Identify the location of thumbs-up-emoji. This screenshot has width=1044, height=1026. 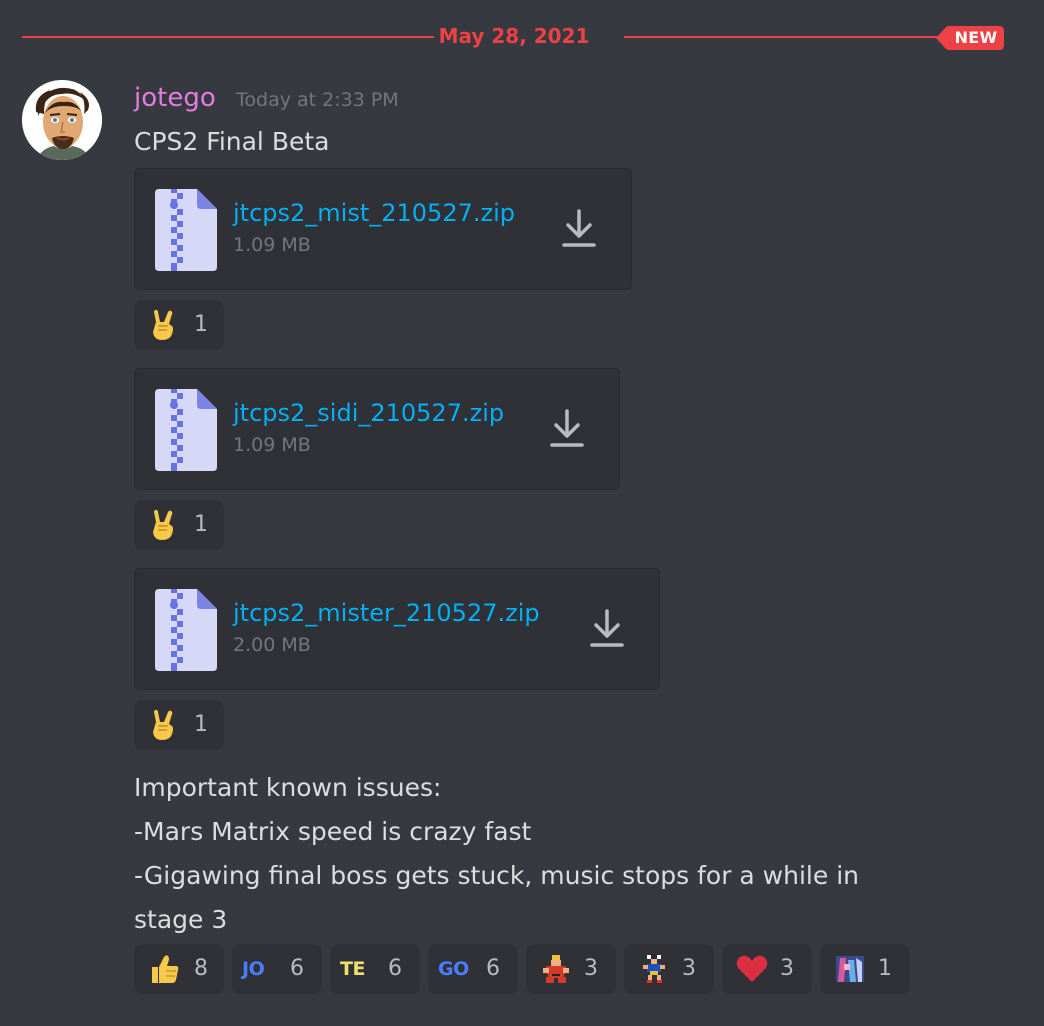
(165, 969).